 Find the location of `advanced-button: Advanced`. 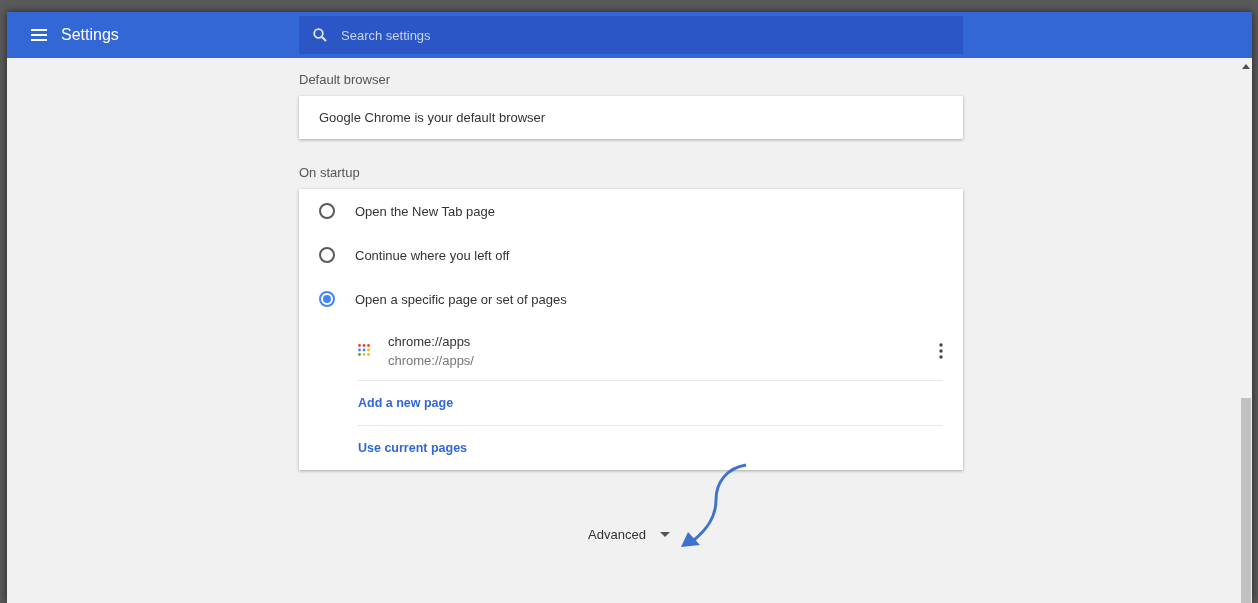

advanced-button: Advanced is located at coordinates (631, 534).